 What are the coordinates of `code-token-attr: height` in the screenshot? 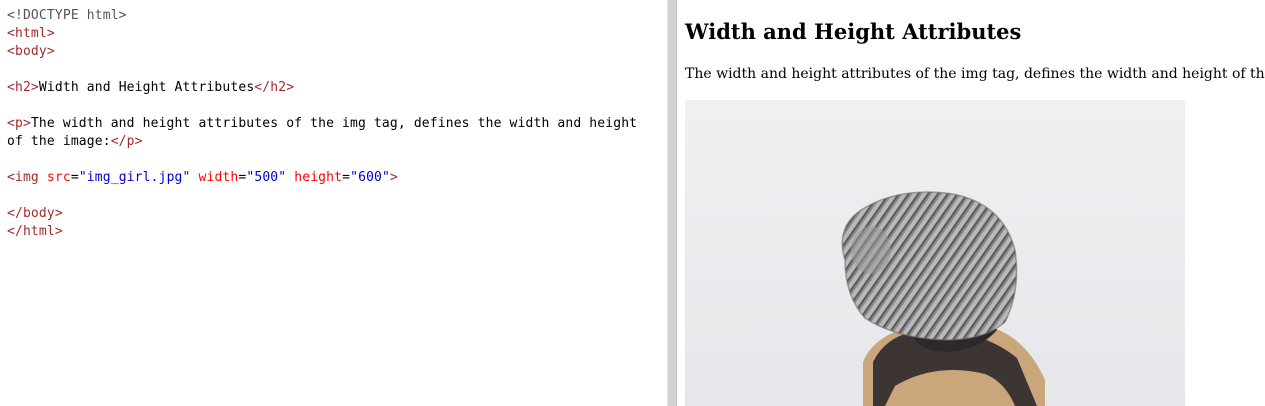 It's located at (318, 177).